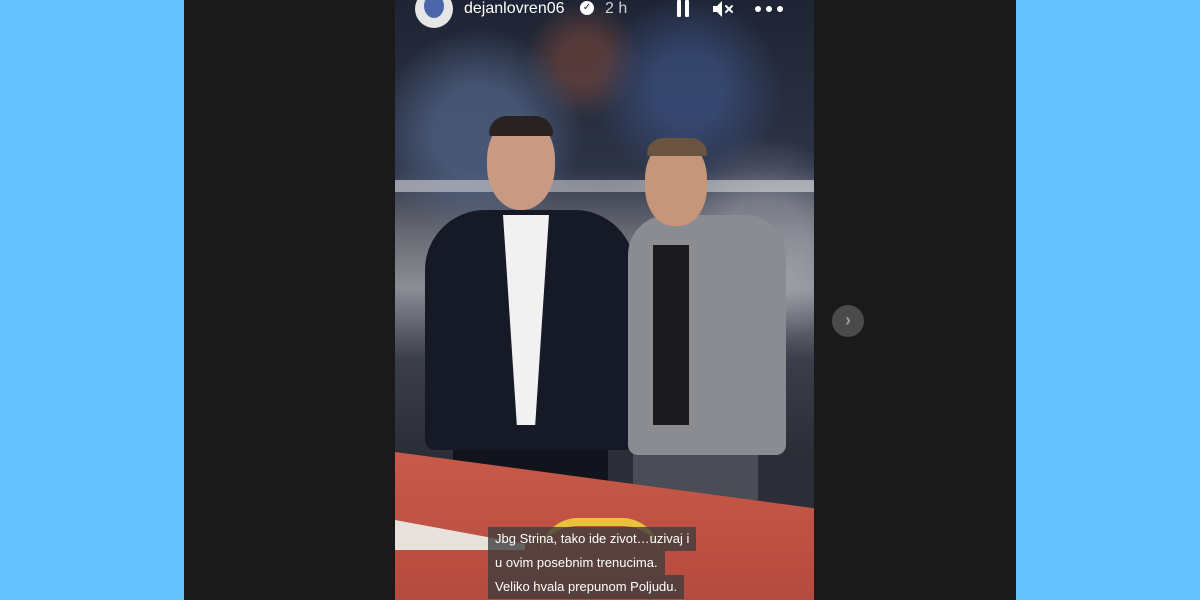 This screenshot has height=600, width=1200. I want to click on caption-line: u ovim posebnim trenucima., so click(576, 563).